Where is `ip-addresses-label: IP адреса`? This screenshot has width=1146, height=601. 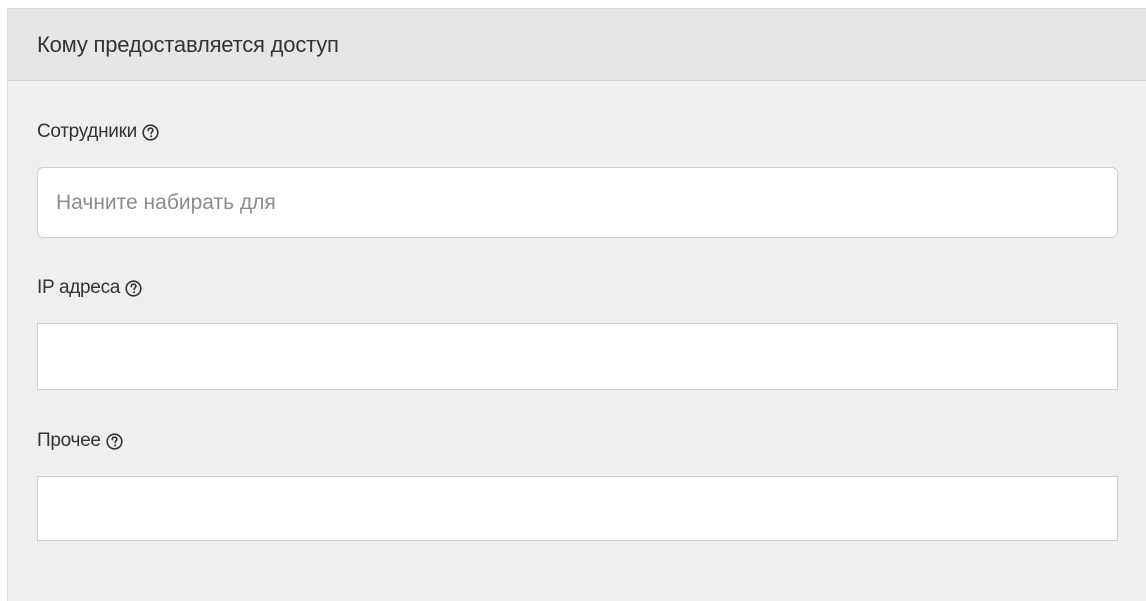 ip-addresses-label: IP адреса is located at coordinates (89, 288).